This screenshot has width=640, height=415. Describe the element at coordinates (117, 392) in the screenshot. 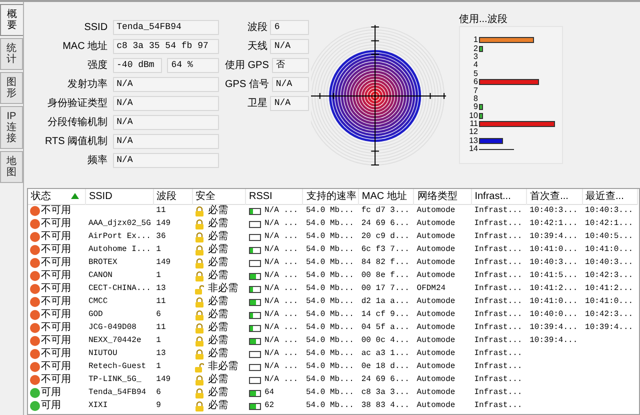

I see `table-cell: Tenda_54FB94` at that location.